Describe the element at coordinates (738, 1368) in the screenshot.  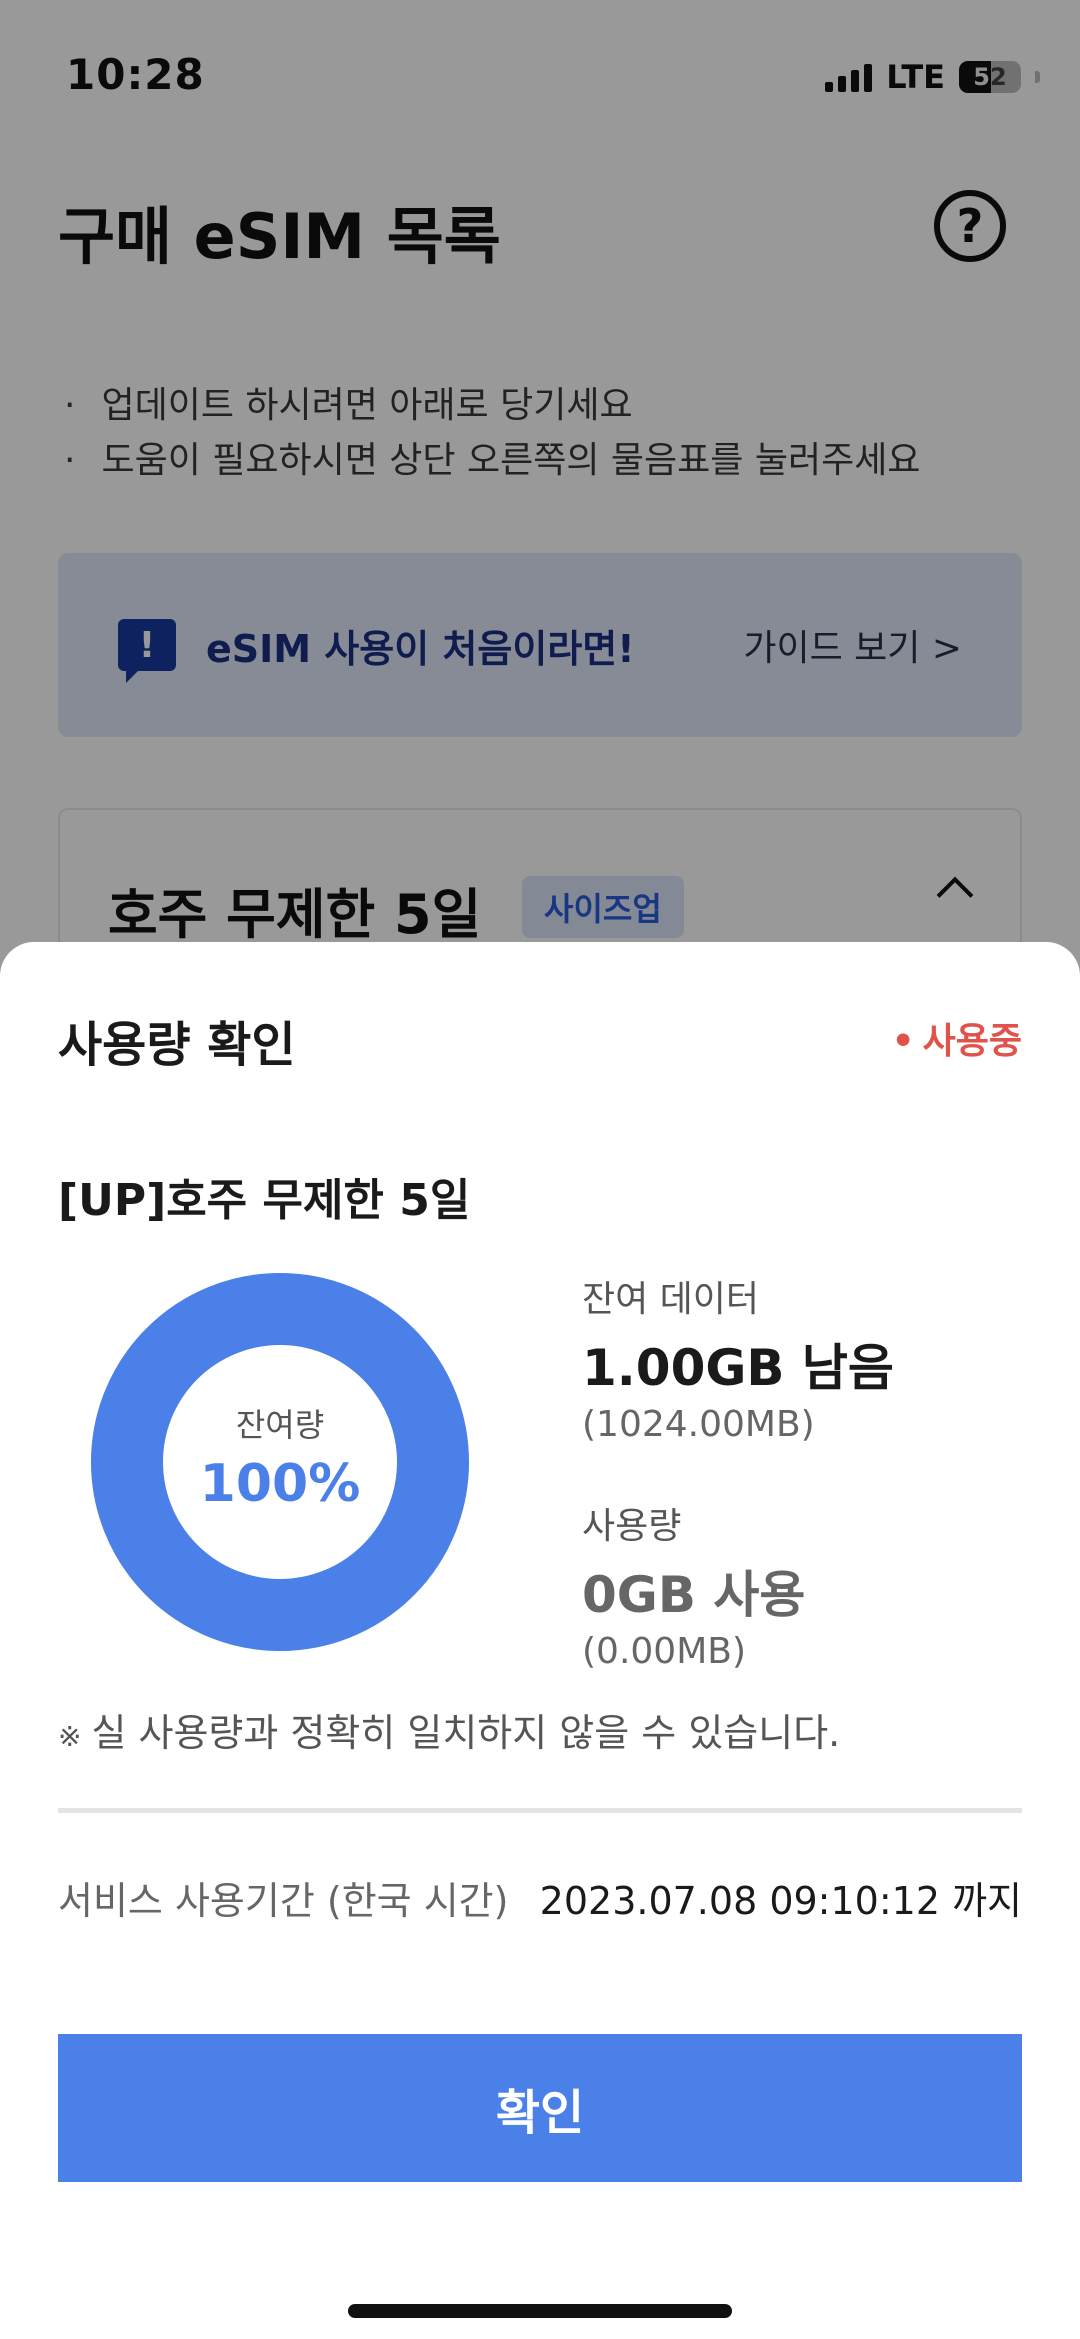
I see `remaining-data-value: 1.00GB 남음` at that location.